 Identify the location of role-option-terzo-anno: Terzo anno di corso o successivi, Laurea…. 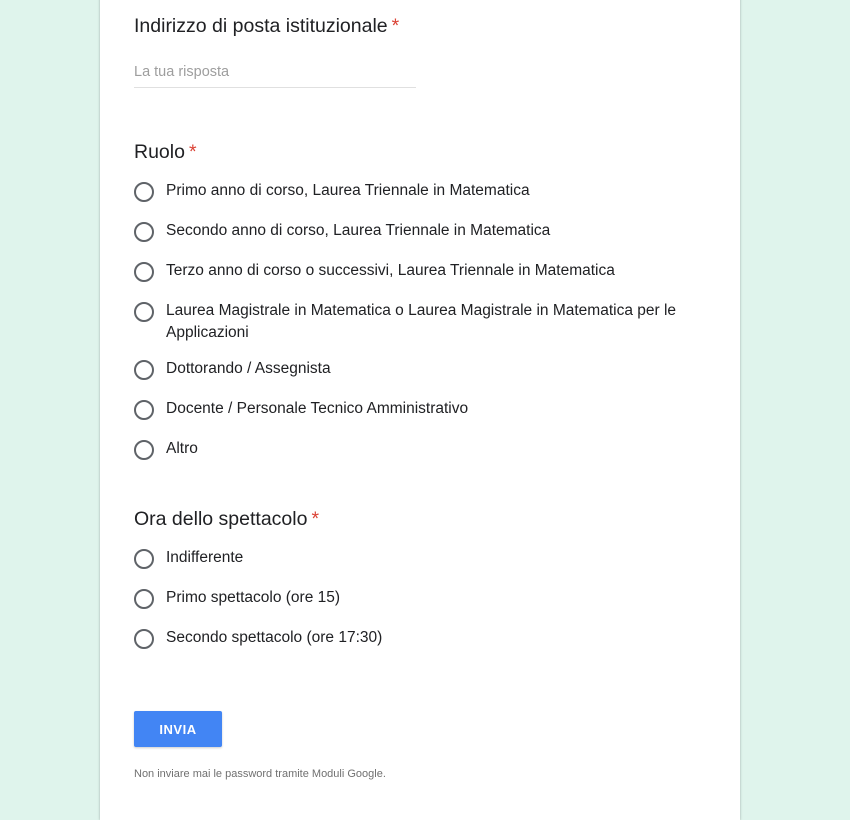
(424, 272).